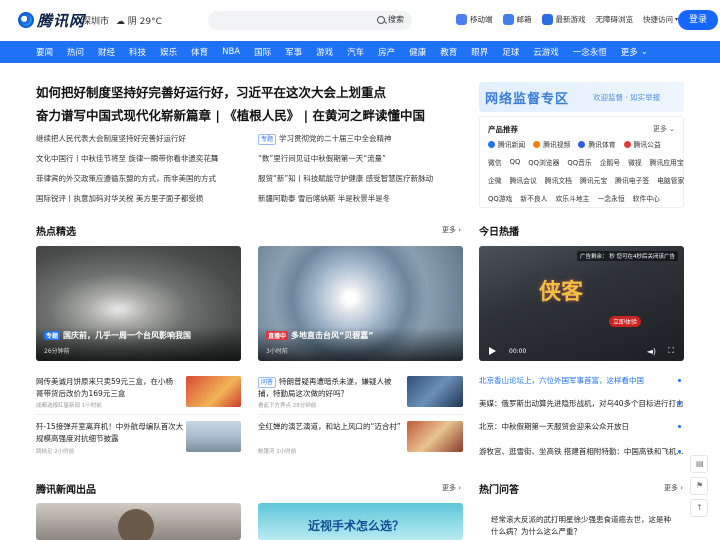 The image size is (720, 540). What do you see at coordinates (111, 433) in the screenshot?
I see `news-item-text: 歼-15接弹开室离弃机！中外航母编队首次大规模高强度对抗细节披露` at bounding box center [111, 433].